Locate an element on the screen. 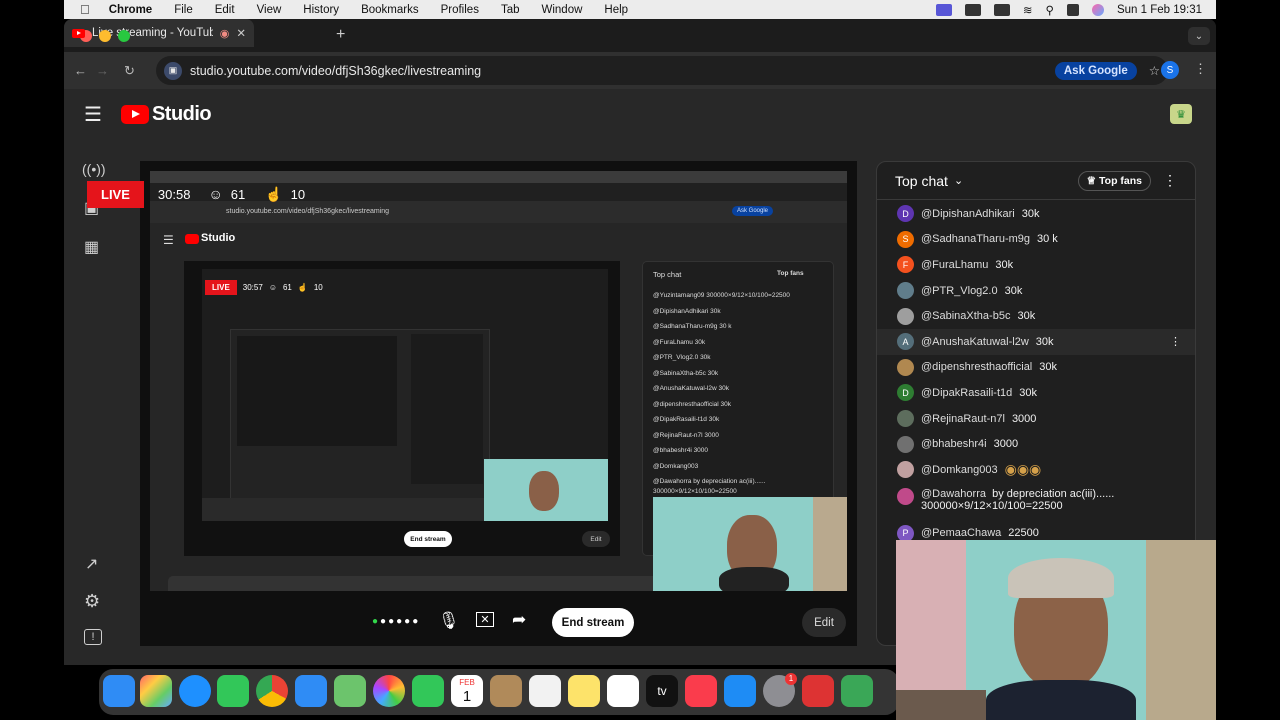  minimize-window-icon is located at coordinates (105, 36).